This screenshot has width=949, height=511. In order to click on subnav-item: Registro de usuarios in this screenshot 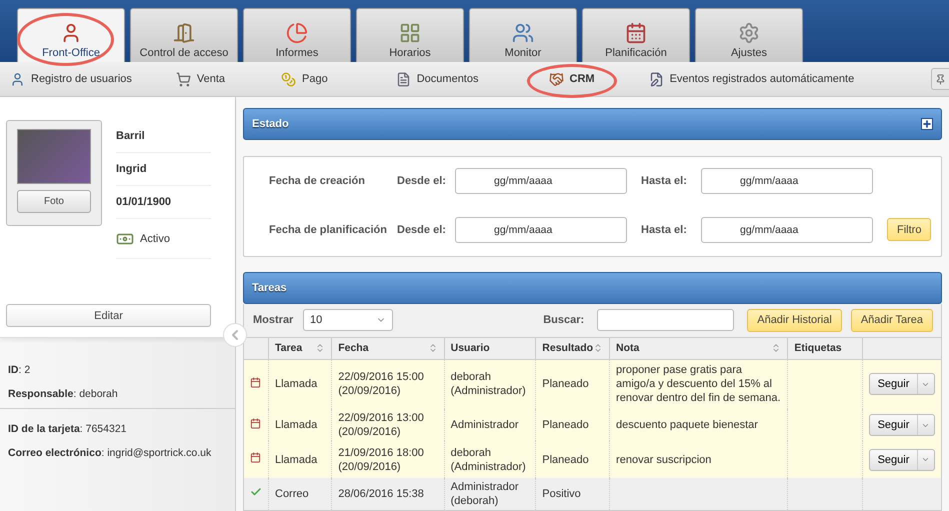, I will do `click(83, 79)`.